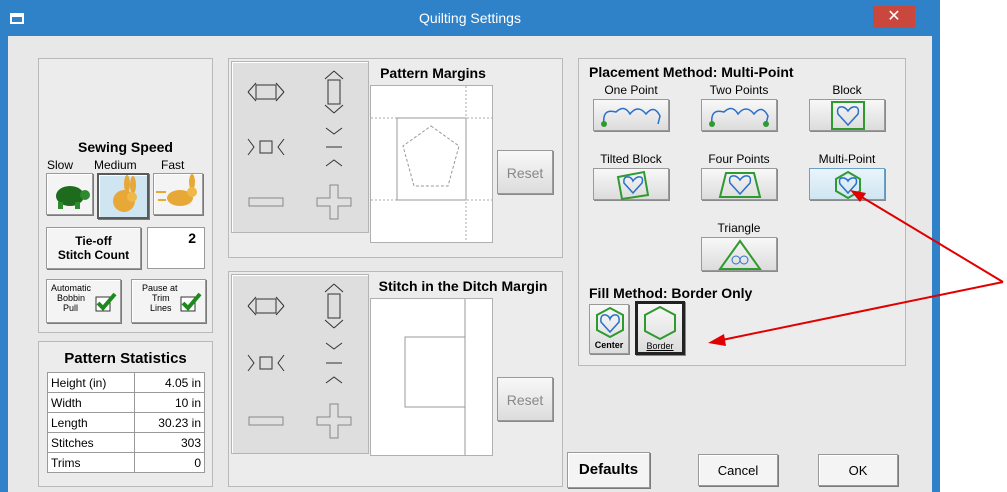 This screenshot has width=1007, height=492. I want to click on annotation-arrows, so click(856, 268).